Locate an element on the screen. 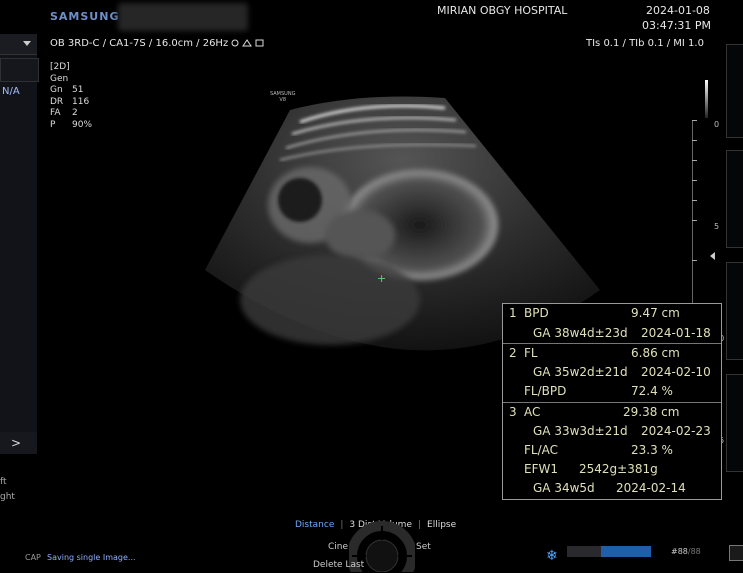 This screenshot has width=743, height=573. depth-label: 0 is located at coordinates (717, 124).